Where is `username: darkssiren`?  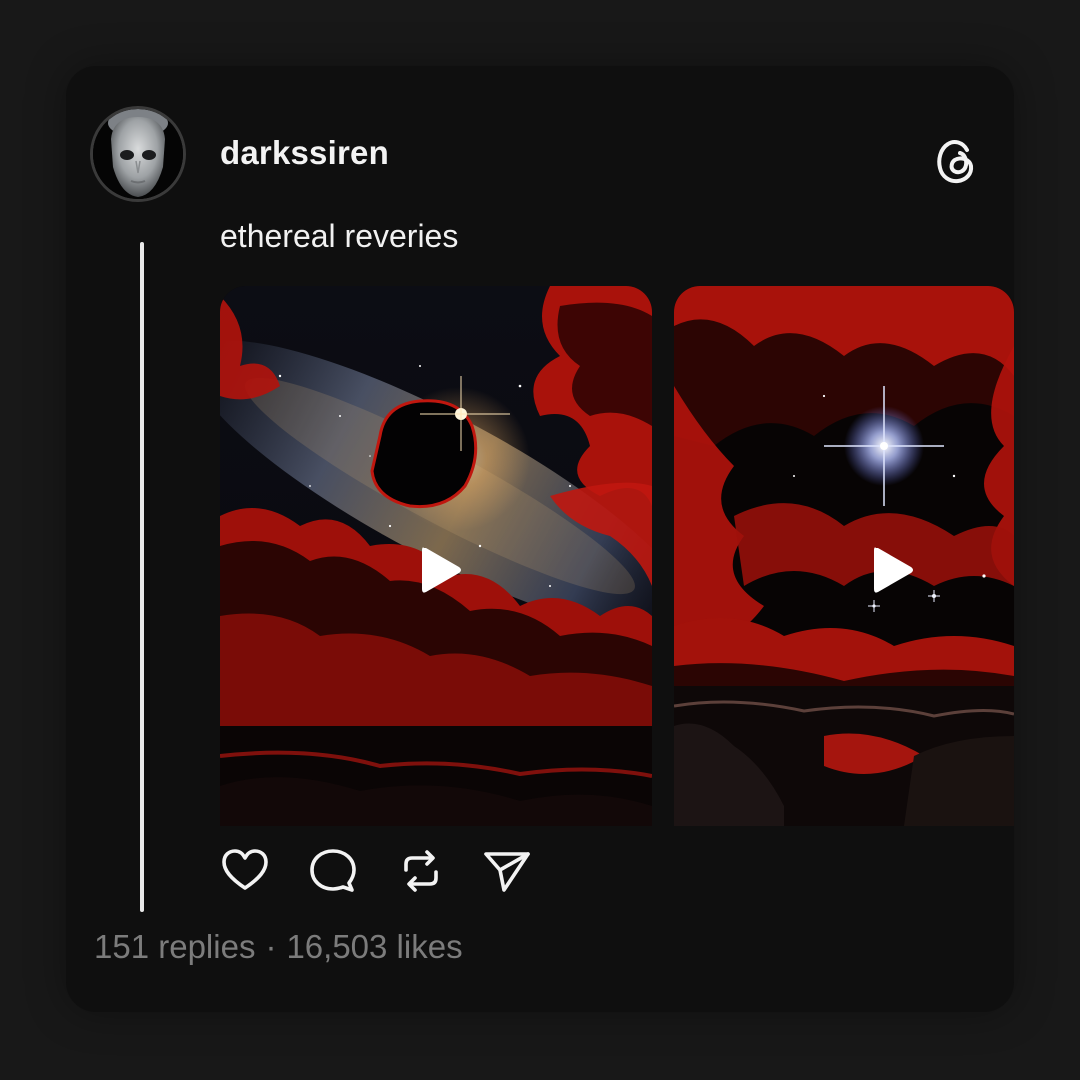
username: darkssiren is located at coordinates (304, 153).